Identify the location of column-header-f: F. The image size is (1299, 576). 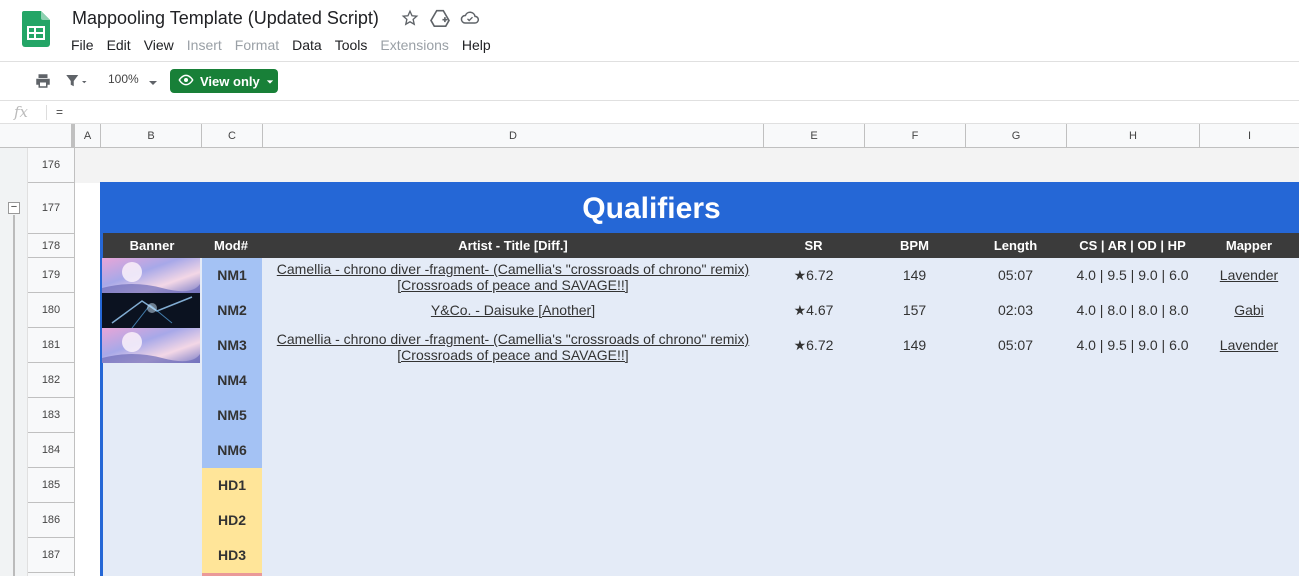
(915, 136).